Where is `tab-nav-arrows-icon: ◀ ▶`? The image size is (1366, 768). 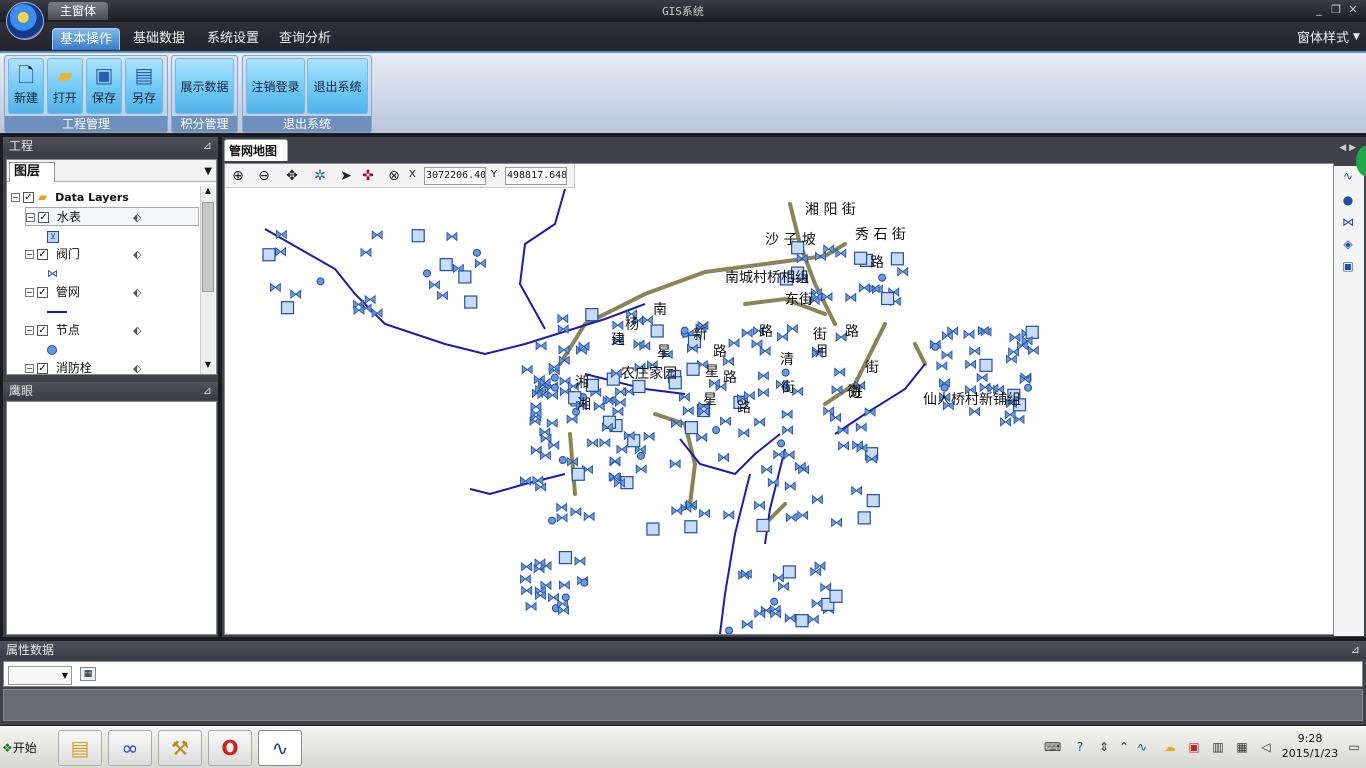 tab-nav-arrows-icon: ◀ ▶ is located at coordinates (1347, 148).